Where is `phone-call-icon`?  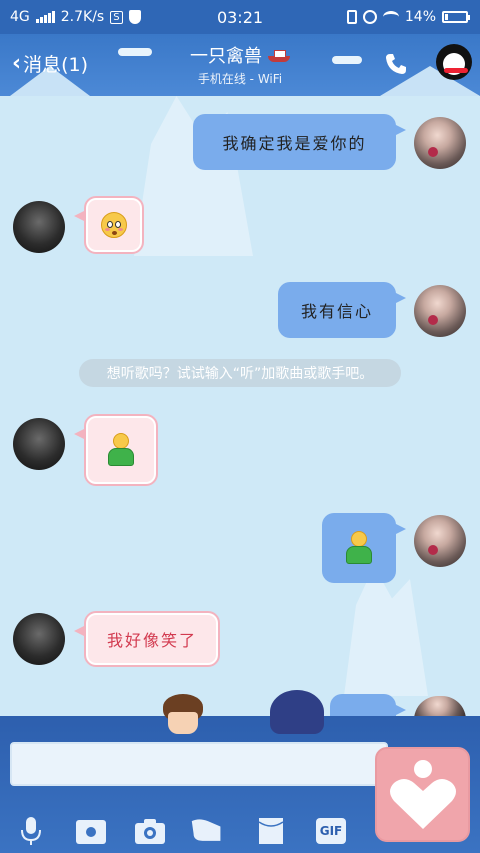
phone-call-icon is located at coordinates (396, 66).